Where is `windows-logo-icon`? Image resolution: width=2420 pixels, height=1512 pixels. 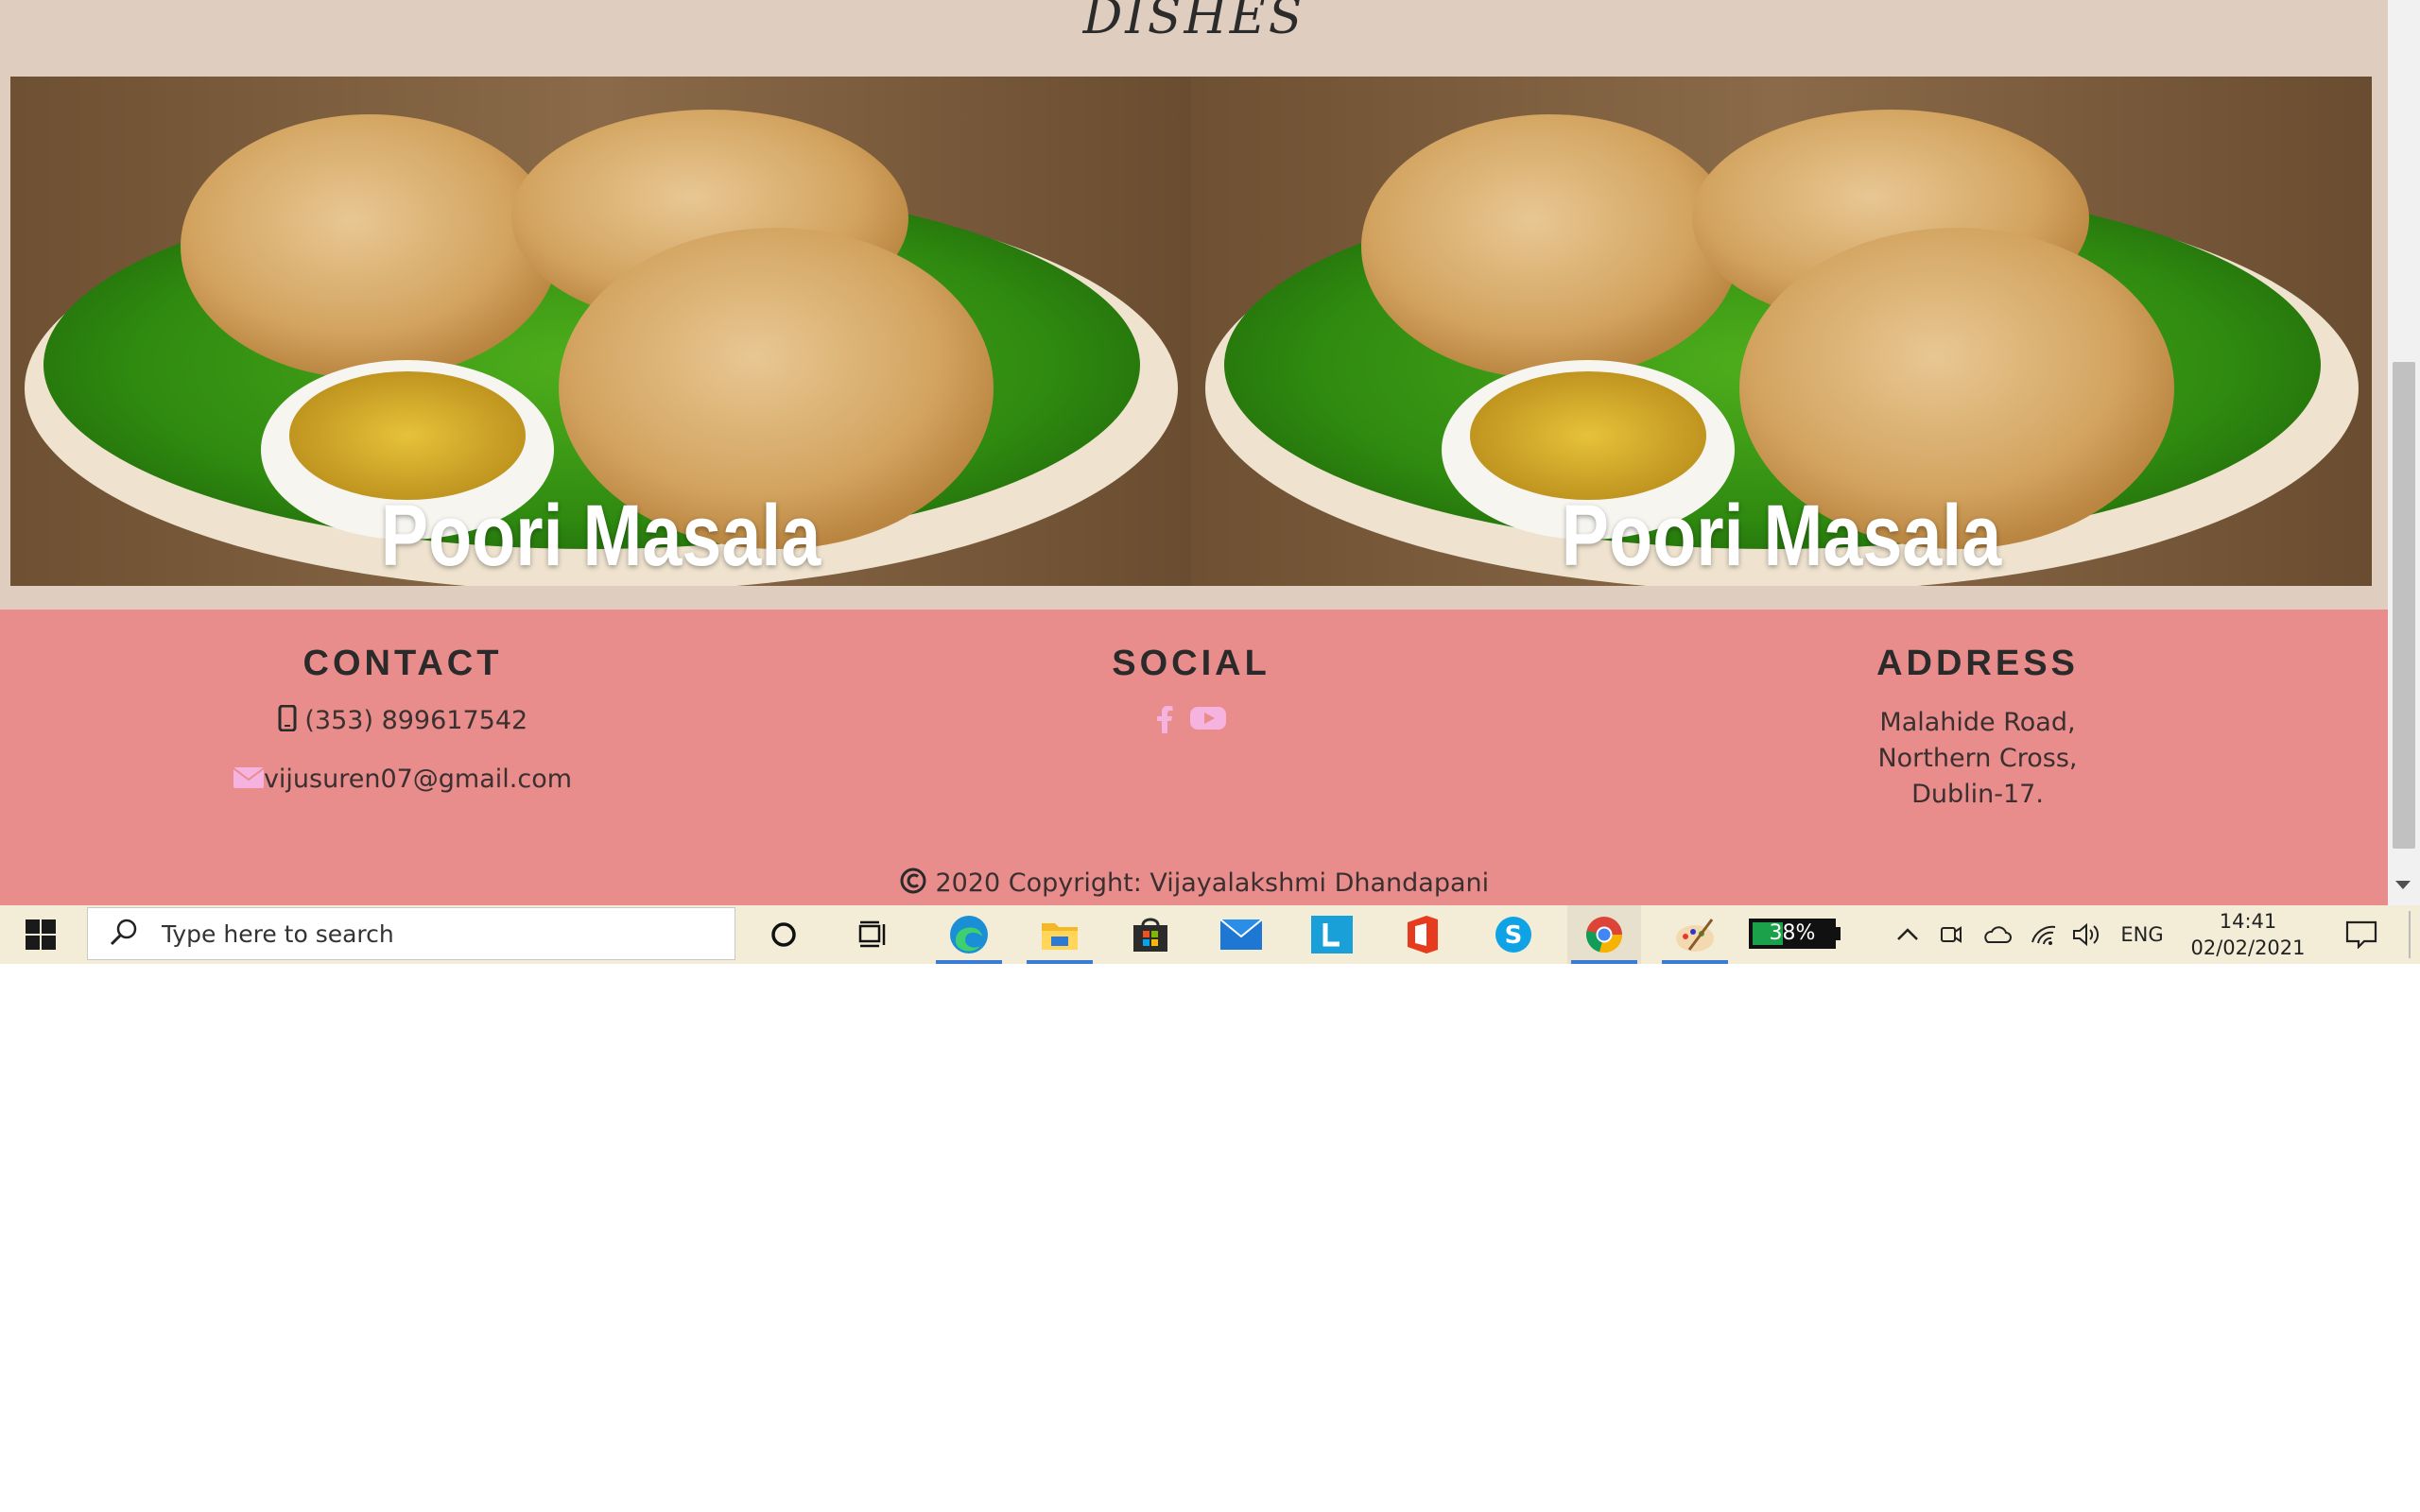
windows-logo-icon is located at coordinates (41, 934).